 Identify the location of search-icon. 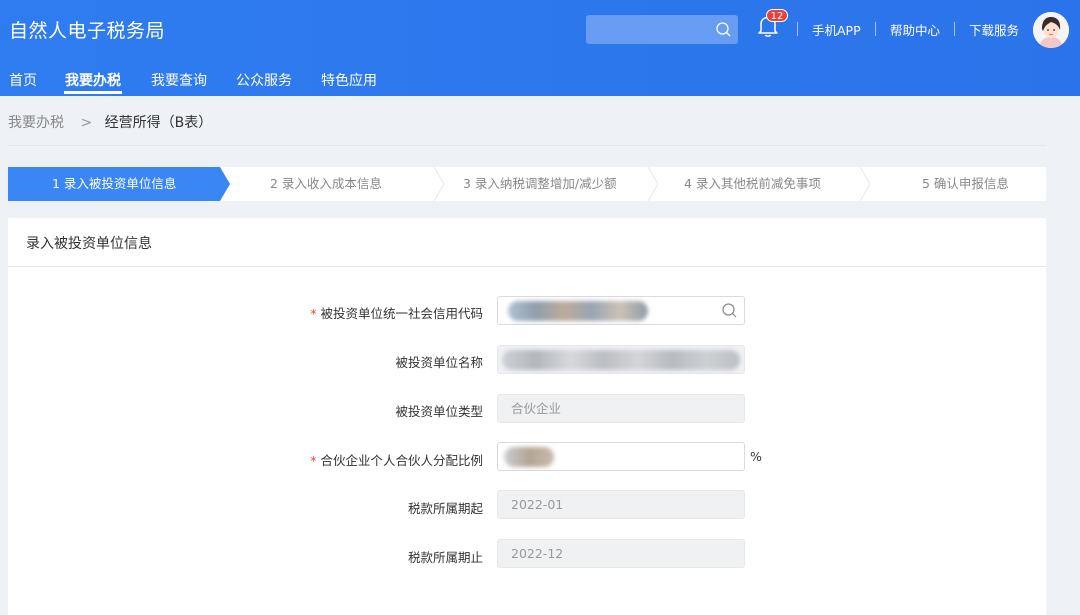
(723, 29).